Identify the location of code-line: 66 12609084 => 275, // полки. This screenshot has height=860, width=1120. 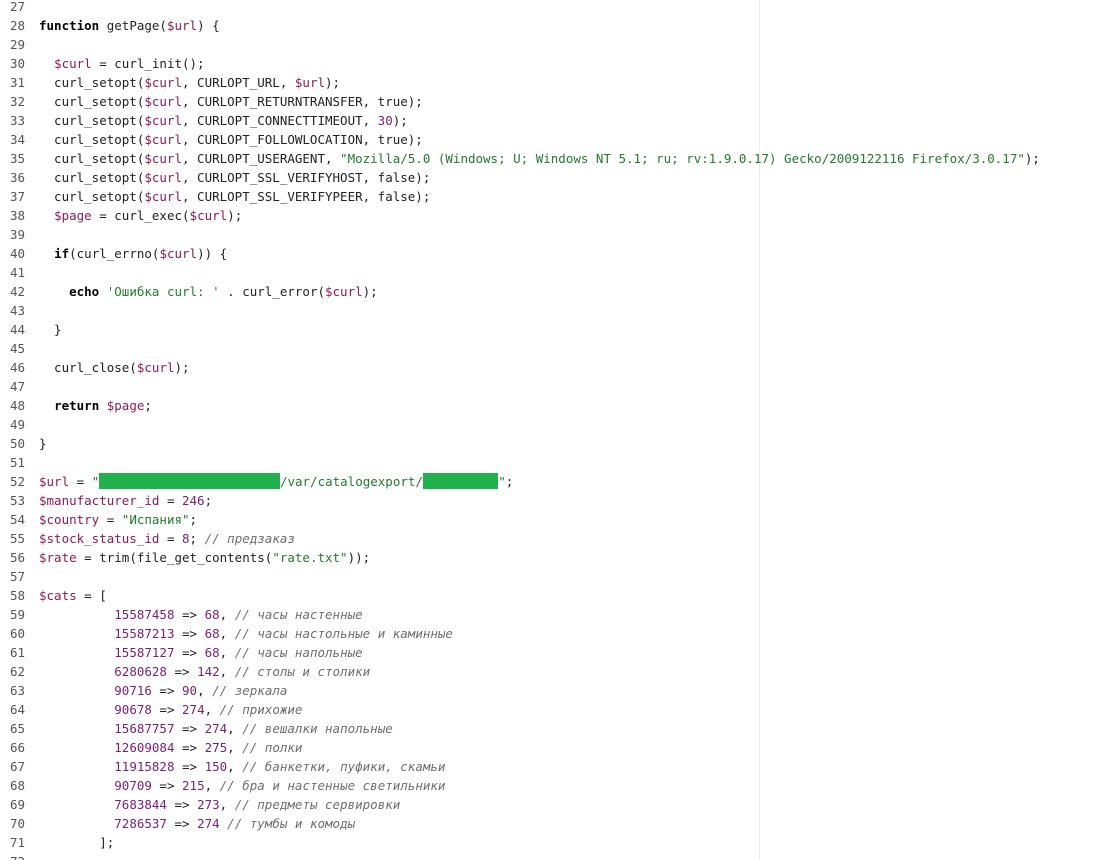
(560, 747).